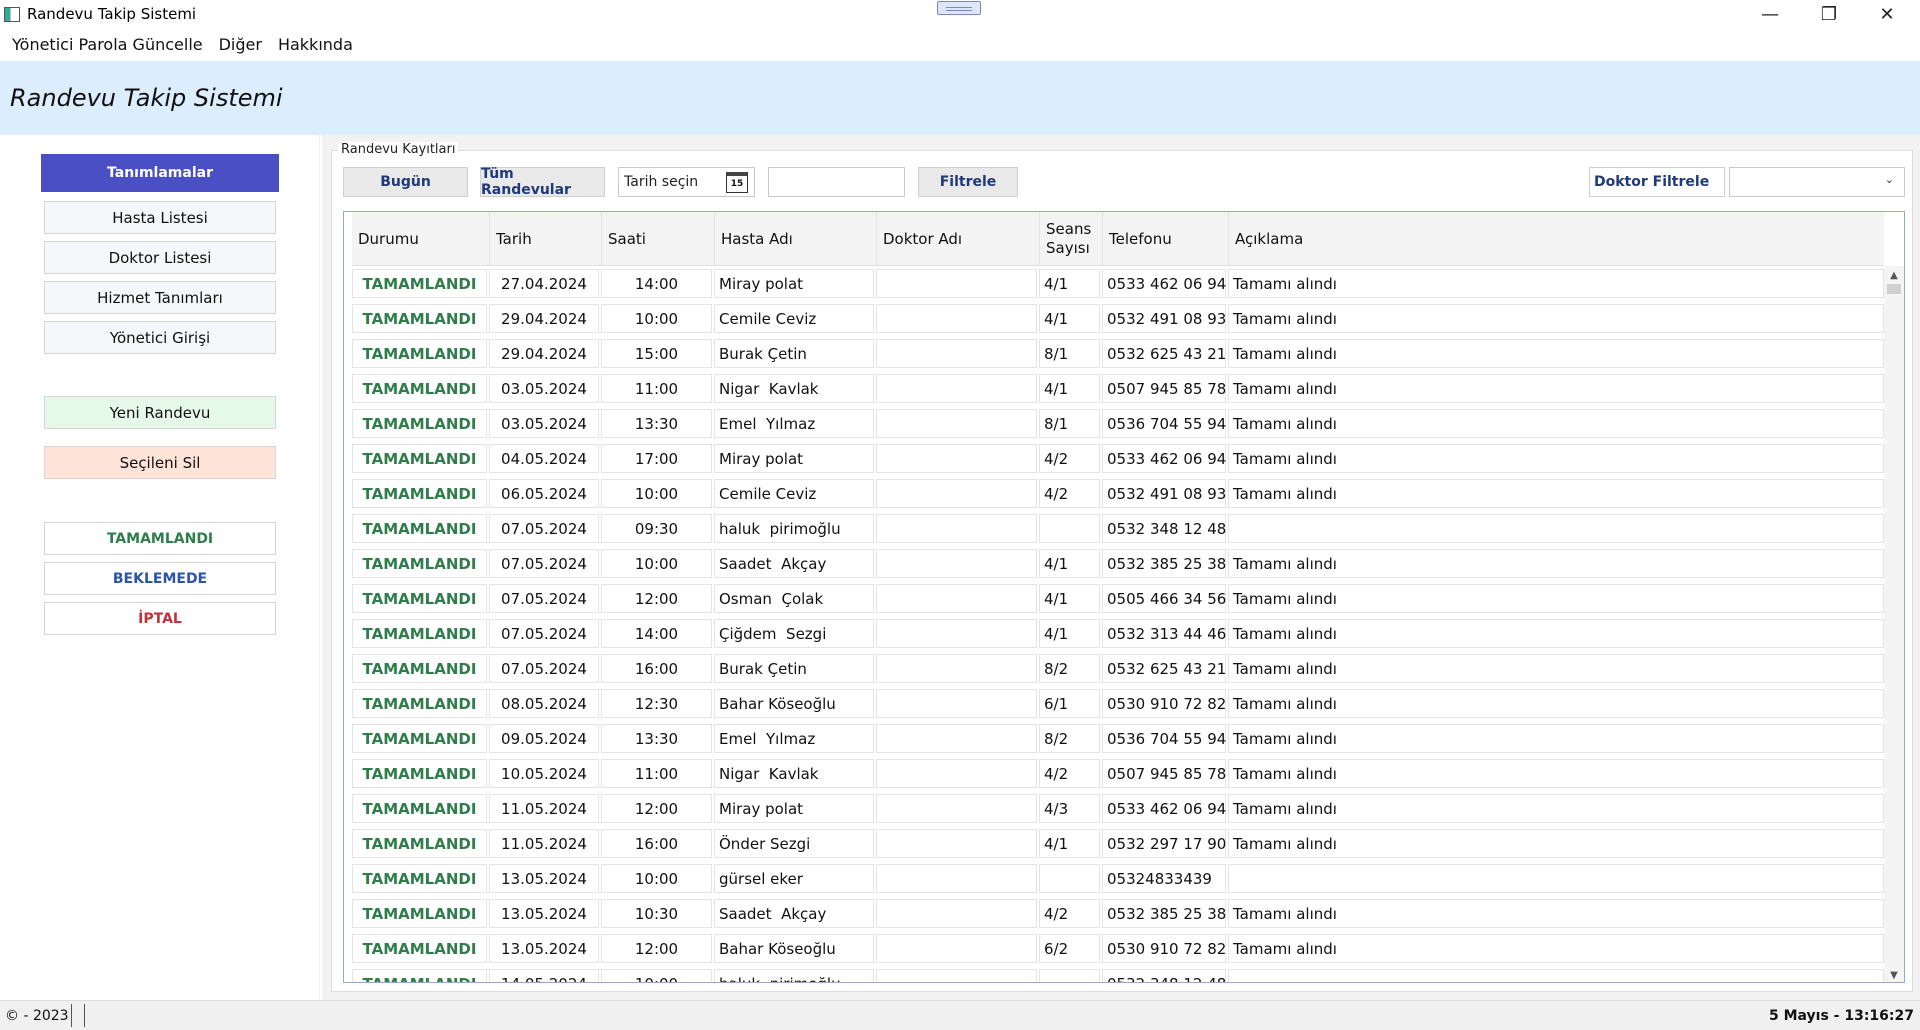 The width and height of the screenshot is (1920, 1030). I want to click on column-header-status: Durumu, so click(420, 239).